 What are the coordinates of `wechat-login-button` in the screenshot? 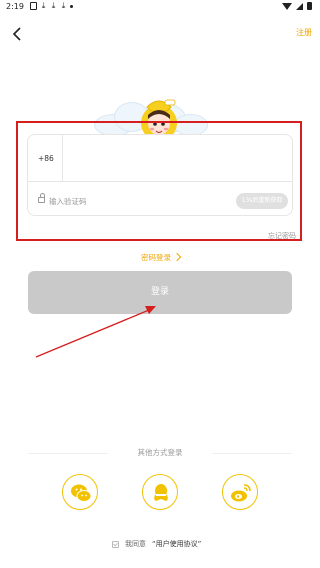 It's located at (80, 492).